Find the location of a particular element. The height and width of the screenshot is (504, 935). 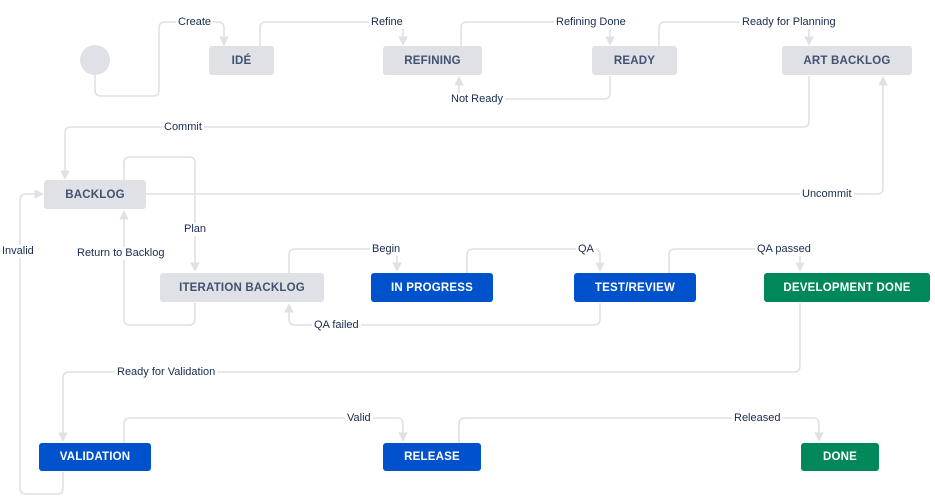

transition-ready-for-planning: Ready for Planning is located at coordinates (789, 22).